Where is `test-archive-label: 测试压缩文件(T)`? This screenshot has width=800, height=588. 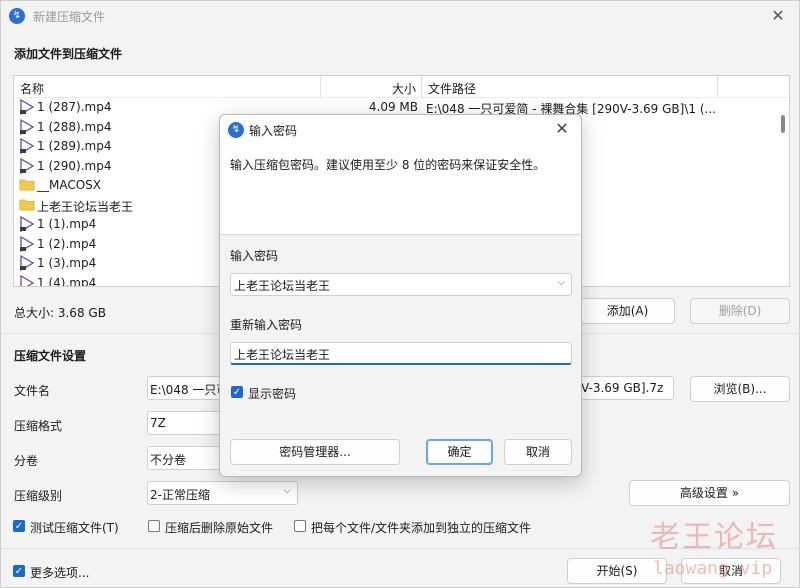
test-archive-label: 测试压缩文件(T) is located at coordinates (74, 527).